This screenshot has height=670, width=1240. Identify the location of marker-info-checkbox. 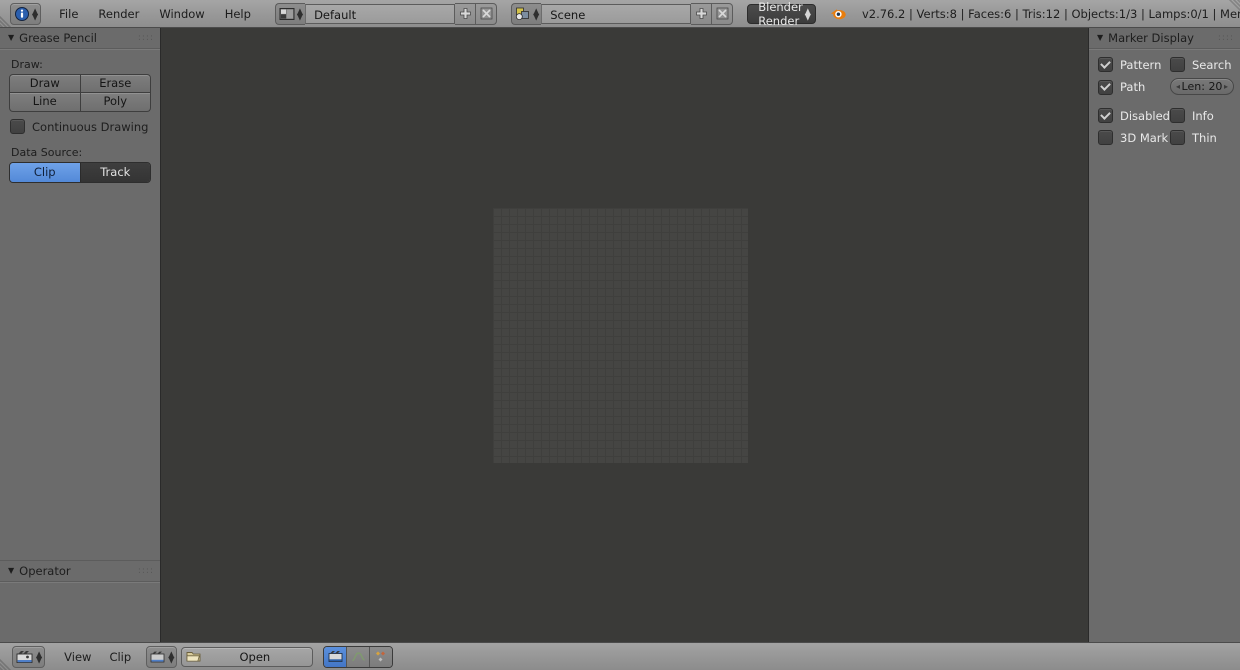
(1177, 115).